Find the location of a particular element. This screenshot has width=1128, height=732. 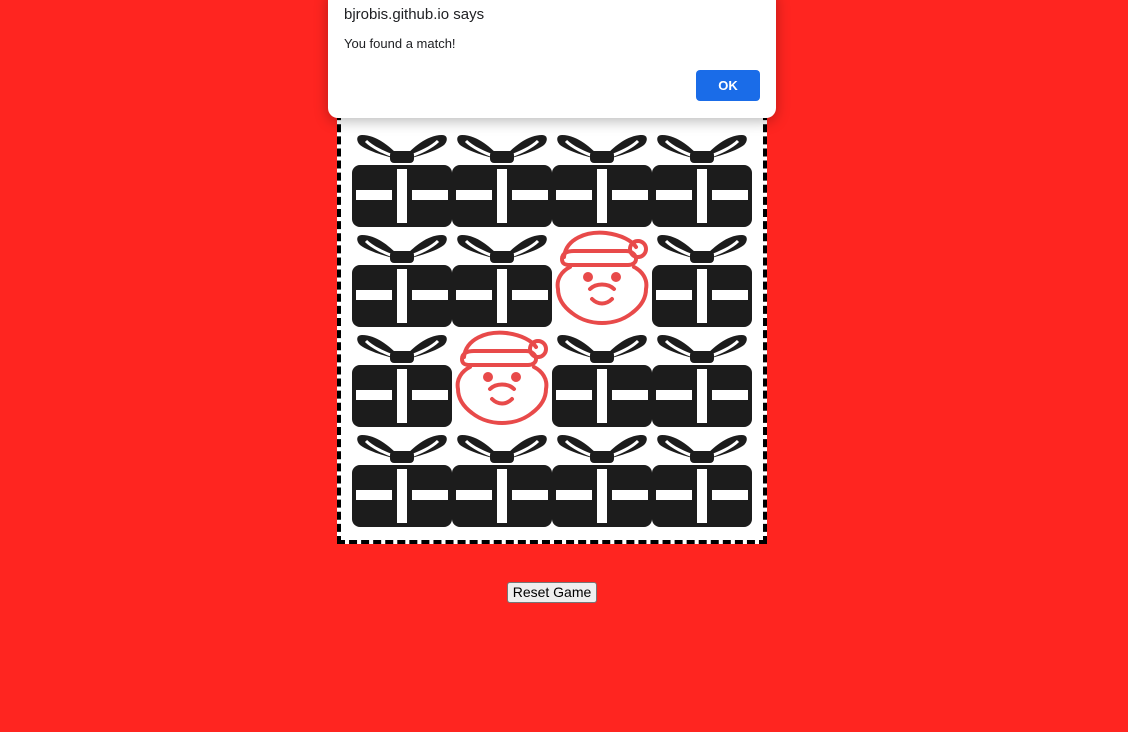

dialog-message: You found a match! is located at coordinates (400, 43).